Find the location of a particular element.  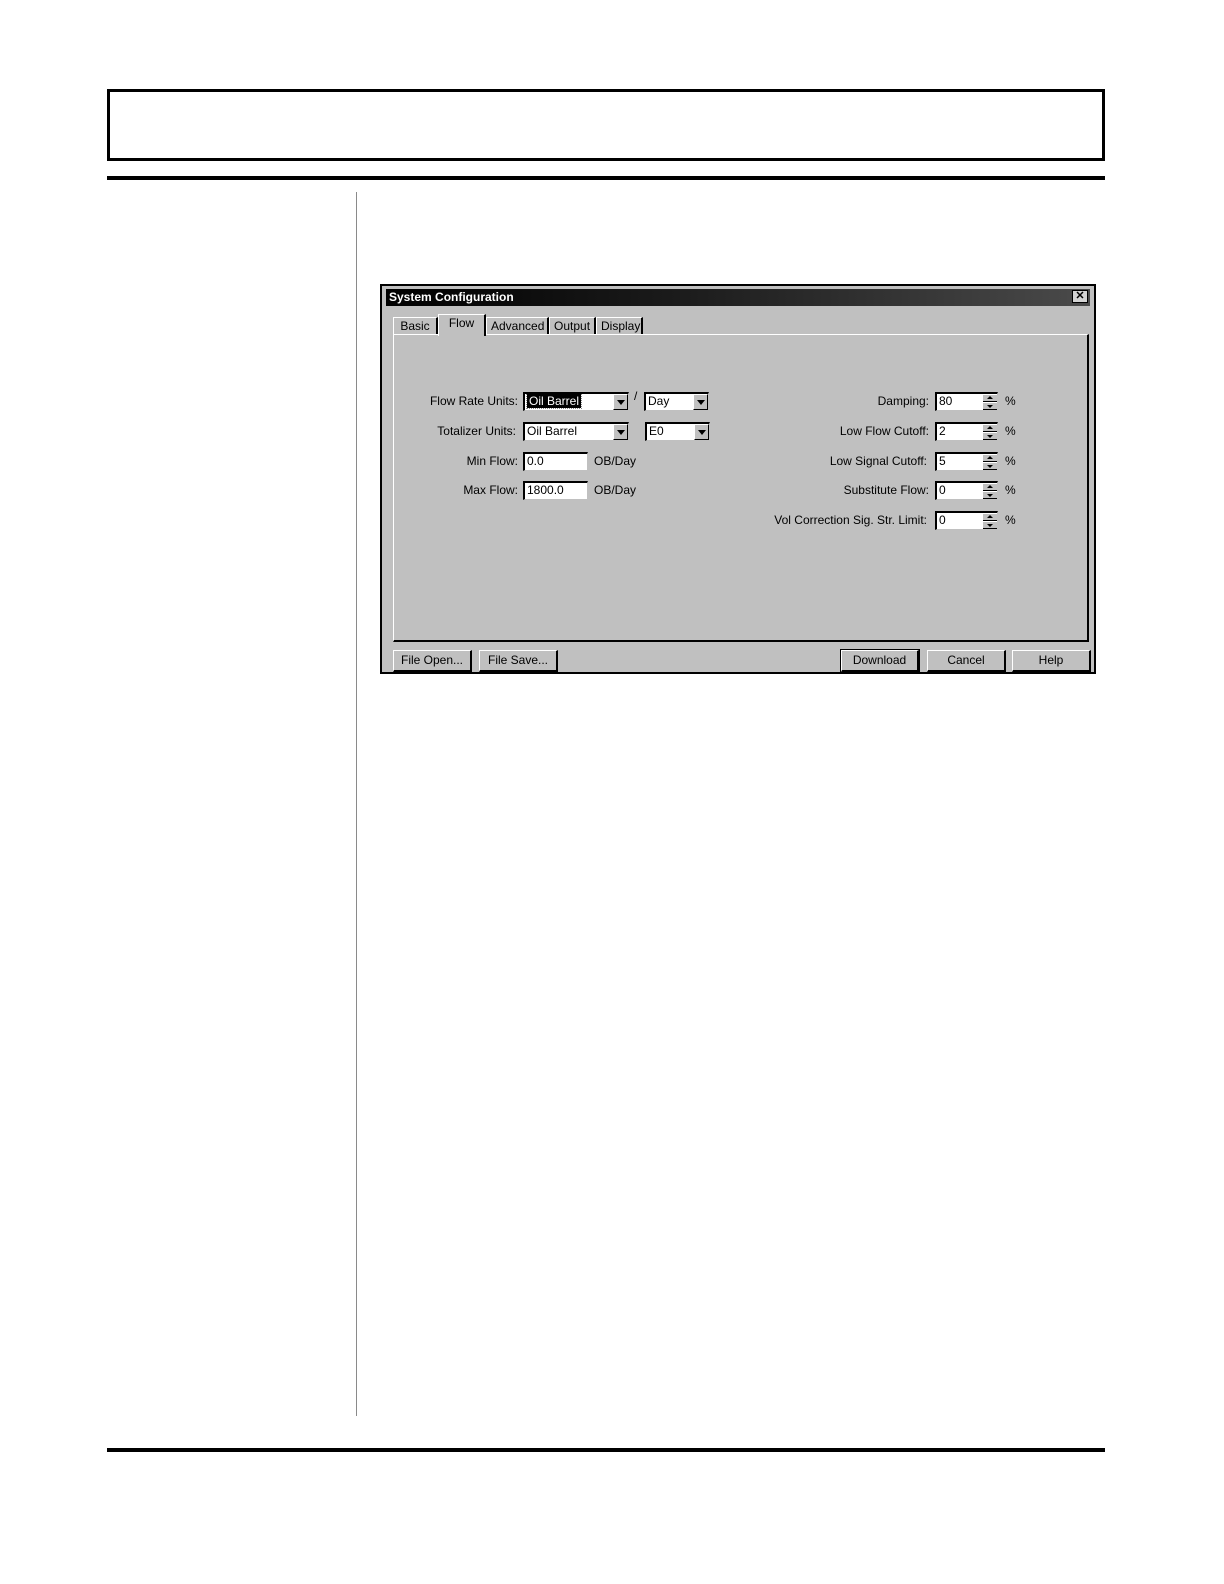

totalizer-units-value: Oil Barrel is located at coordinates (552, 431).